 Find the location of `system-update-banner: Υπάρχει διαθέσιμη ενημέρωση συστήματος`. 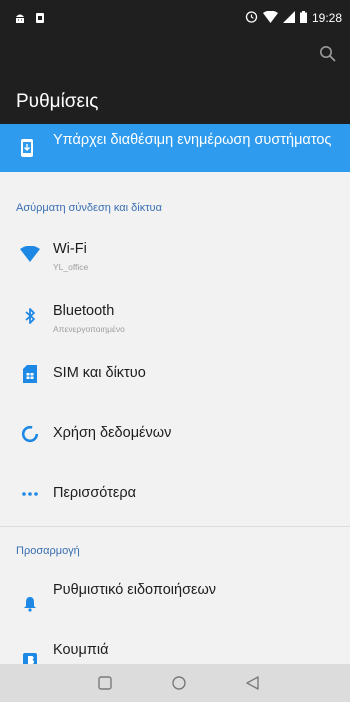

system-update-banner: Υπάρχει διαθέσιμη ενημέρωση συστήματος is located at coordinates (175, 148).